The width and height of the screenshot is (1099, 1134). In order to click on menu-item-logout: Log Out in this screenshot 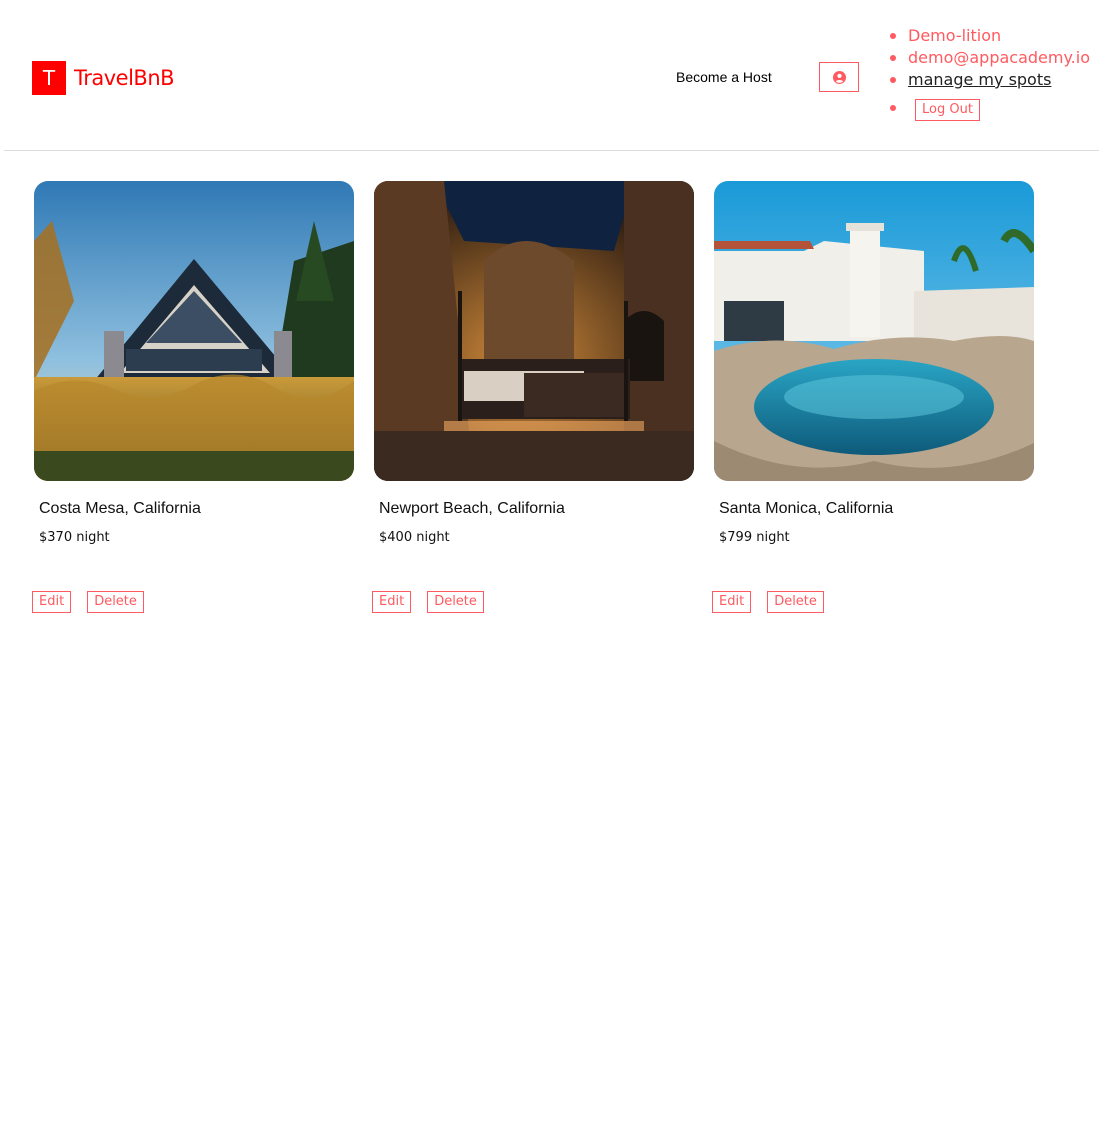, I will do `click(989, 109)`.